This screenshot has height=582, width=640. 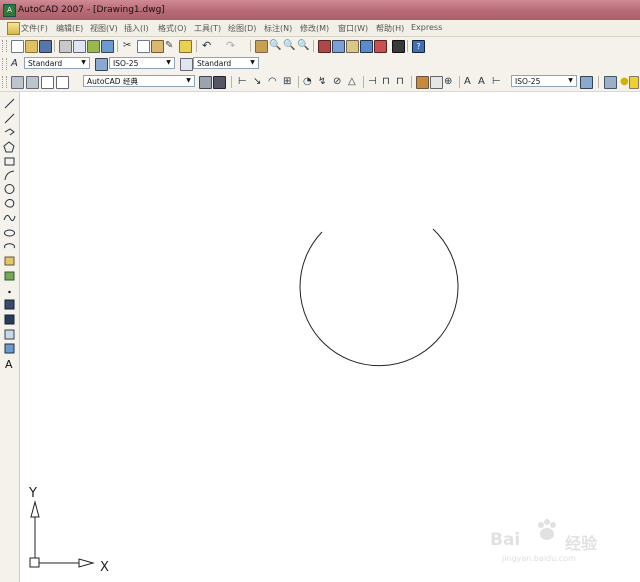 I want to click on sun-icon, so click(x=634, y=82).